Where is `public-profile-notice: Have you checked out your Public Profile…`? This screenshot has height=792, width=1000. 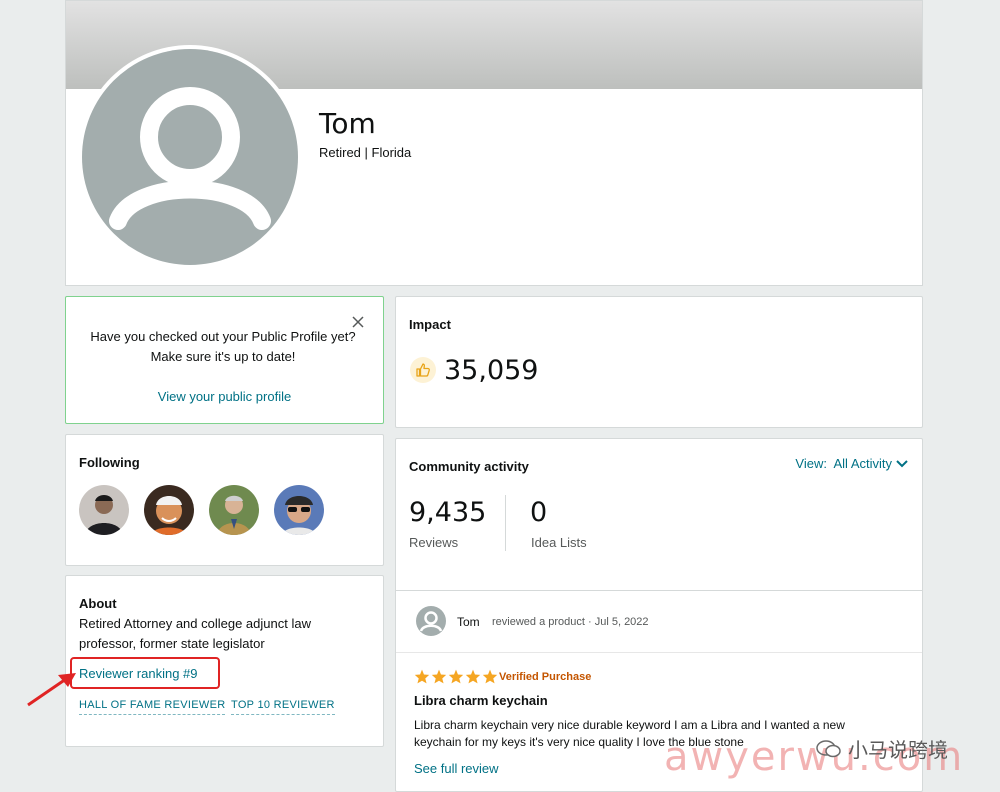 public-profile-notice: Have you checked out your Public Profile… is located at coordinates (224, 360).